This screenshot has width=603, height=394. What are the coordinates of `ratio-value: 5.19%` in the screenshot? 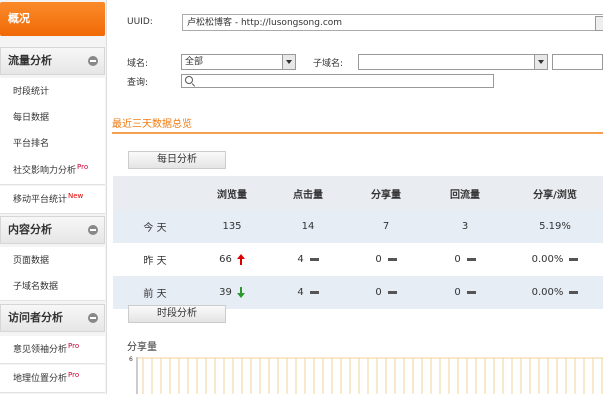 It's located at (555, 226).